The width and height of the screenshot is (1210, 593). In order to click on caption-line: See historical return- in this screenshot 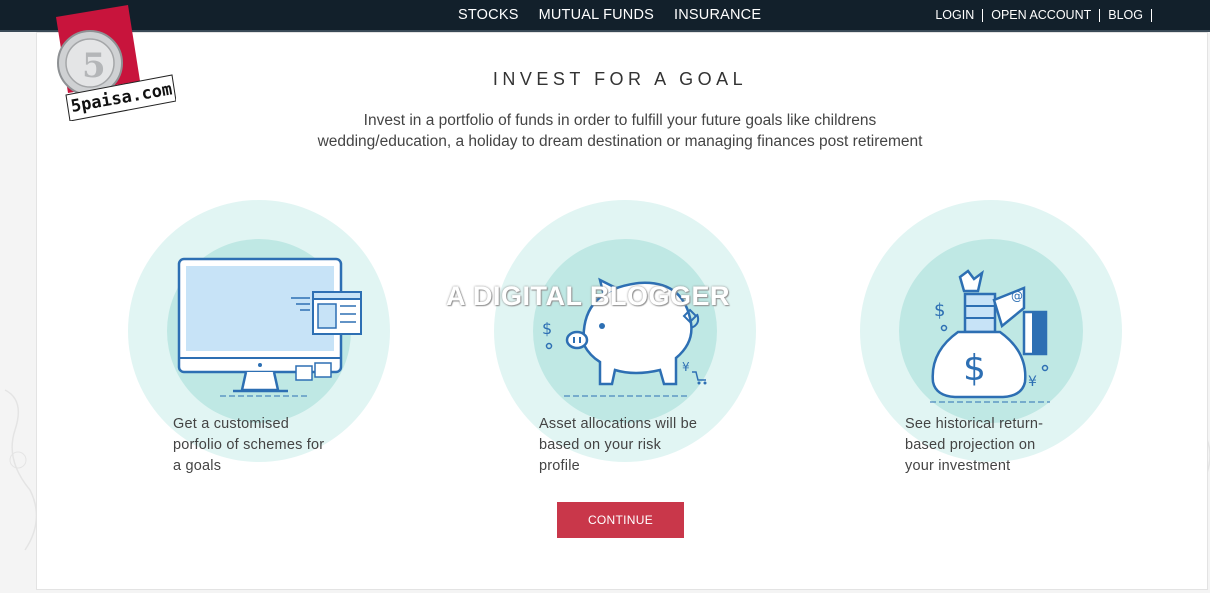, I will do `click(974, 424)`.